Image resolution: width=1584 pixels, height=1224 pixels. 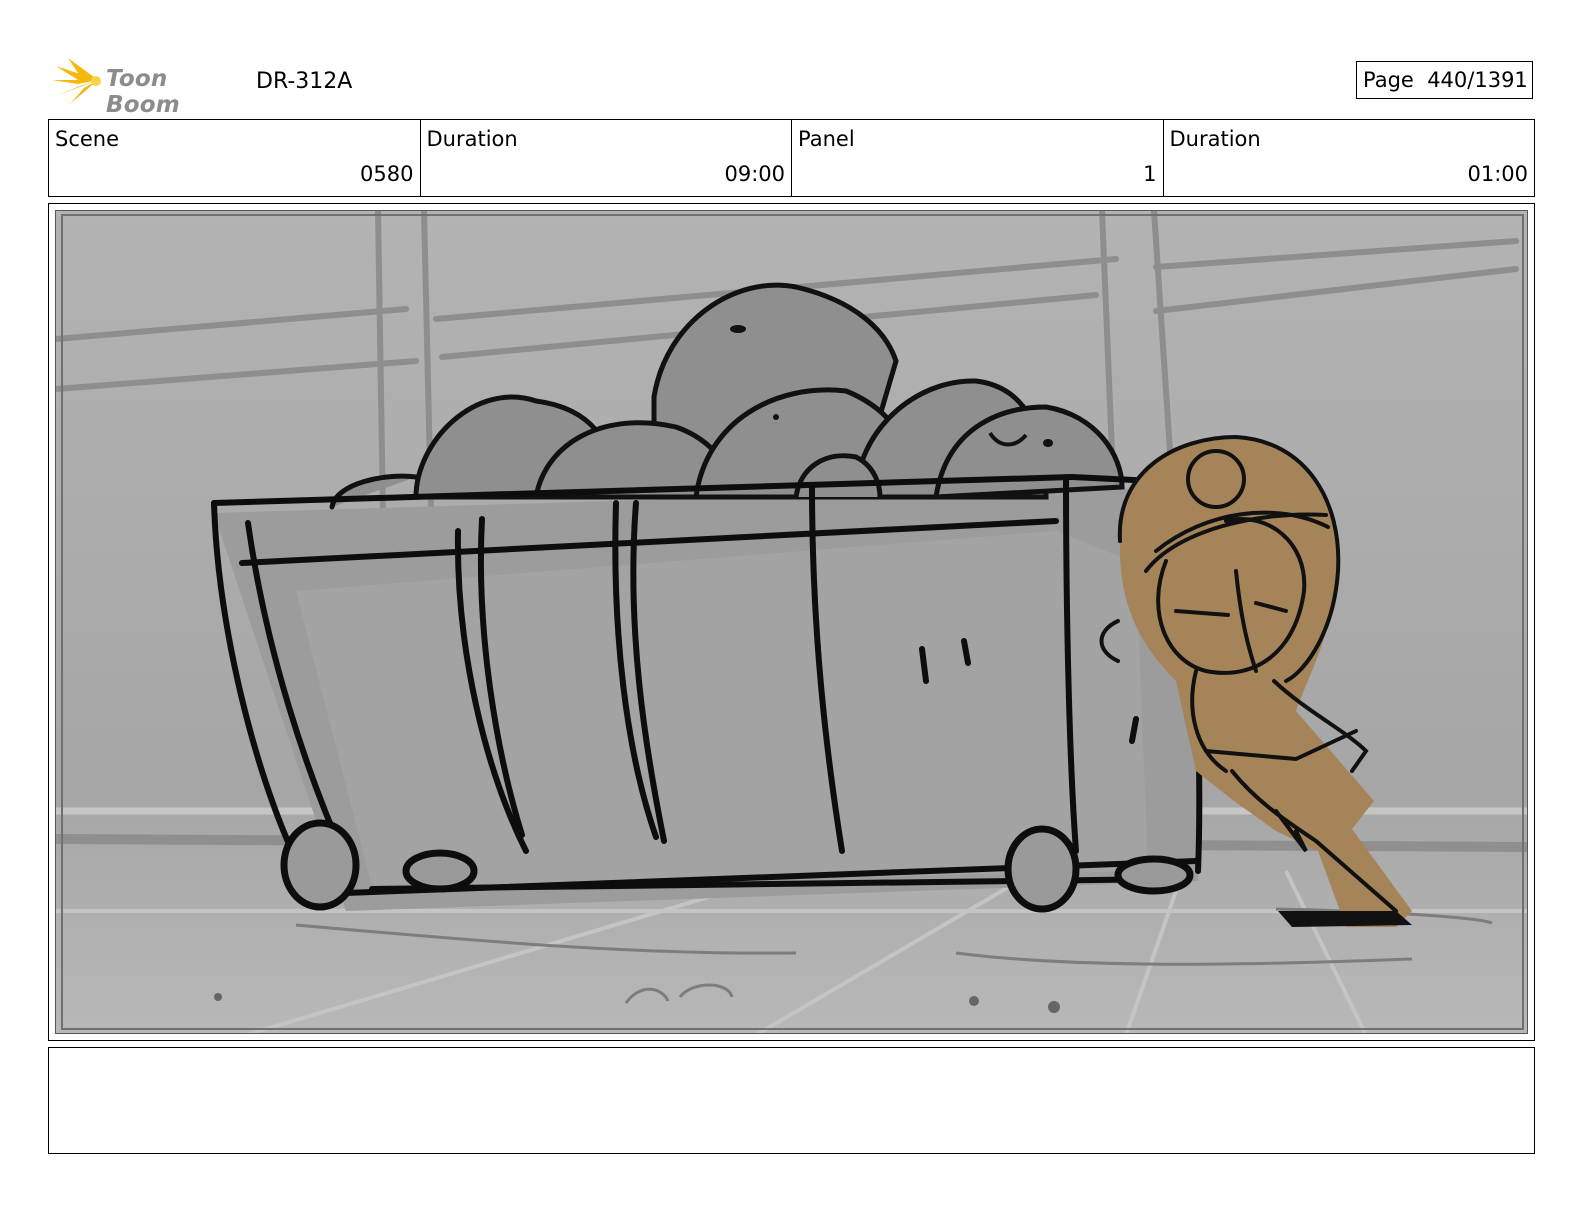 What do you see at coordinates (1444, 80) in the screenshot?
I see `page-indicator: Page 440/1391` at bounding box center [1444, 80].